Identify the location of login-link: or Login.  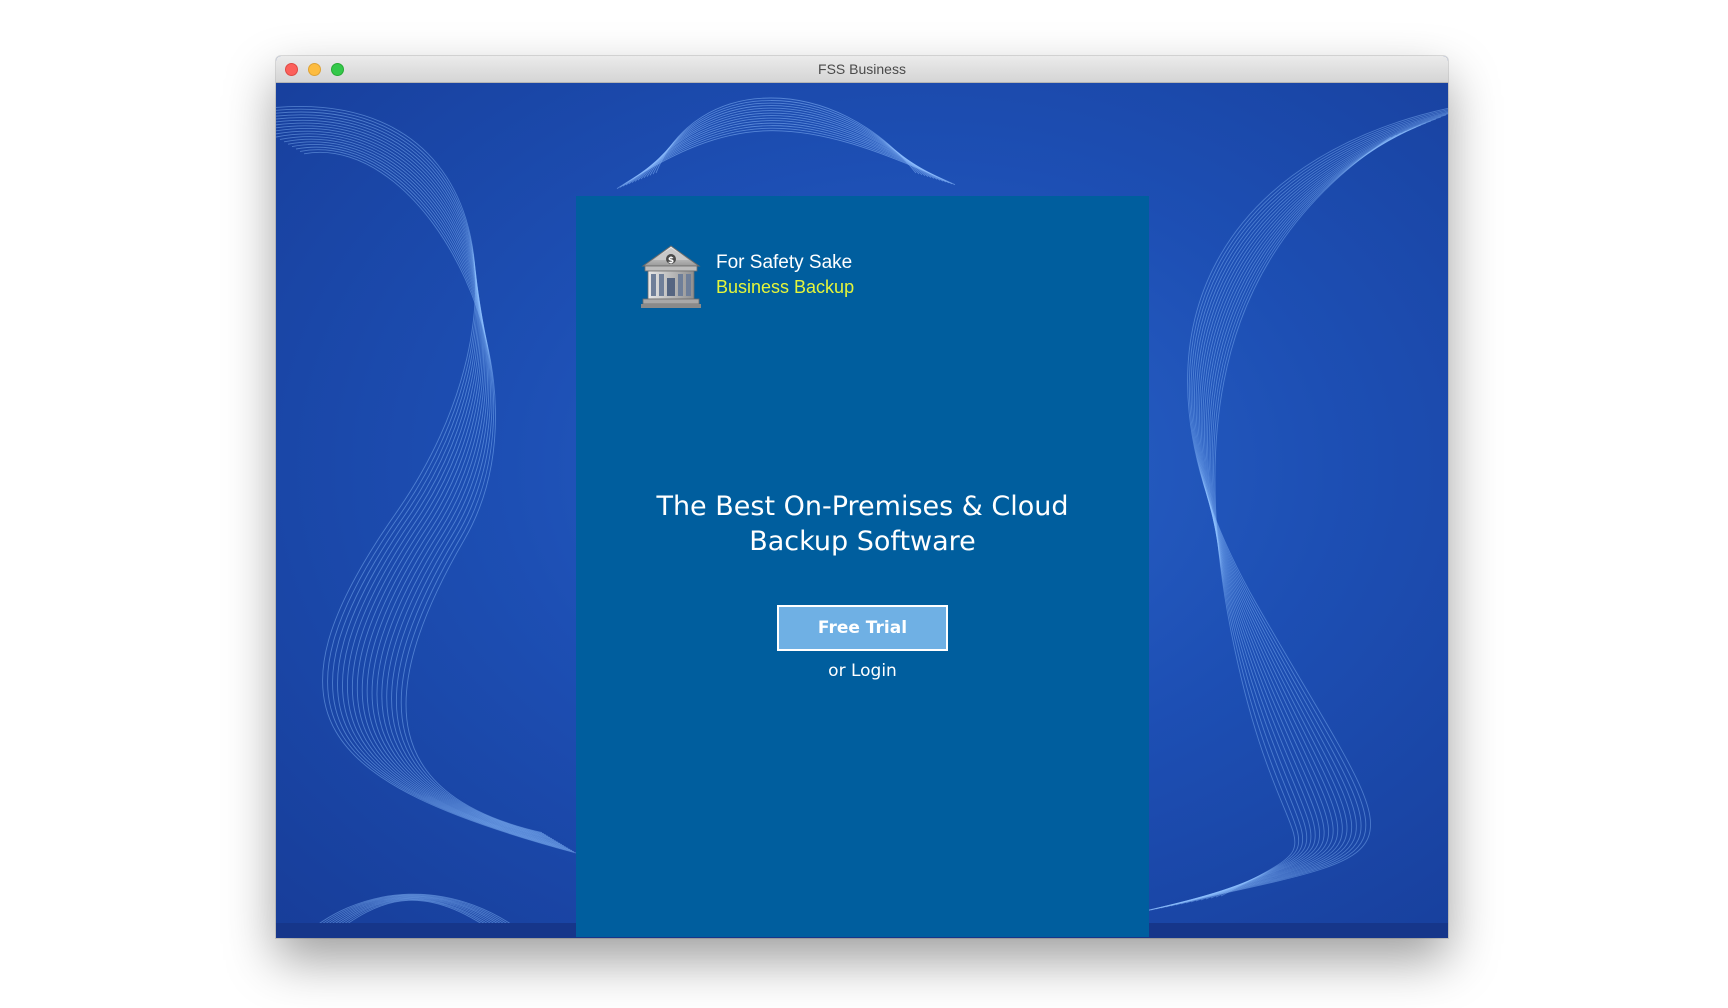
(862, 671).